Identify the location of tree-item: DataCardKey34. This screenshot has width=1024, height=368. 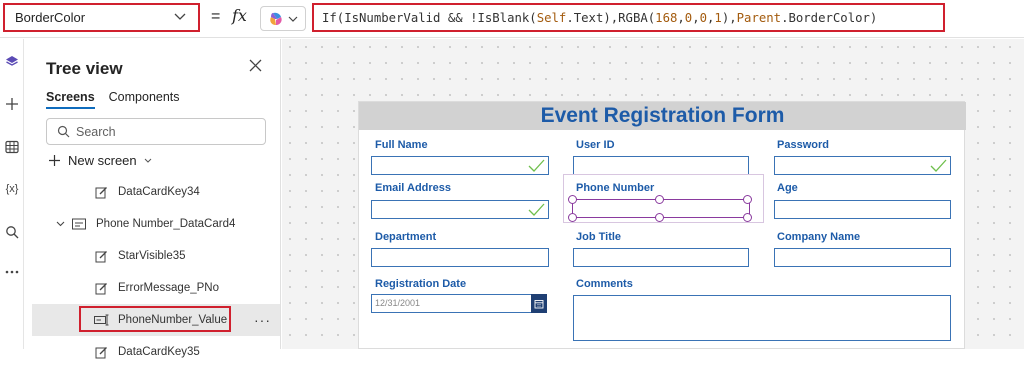
(156, 192).